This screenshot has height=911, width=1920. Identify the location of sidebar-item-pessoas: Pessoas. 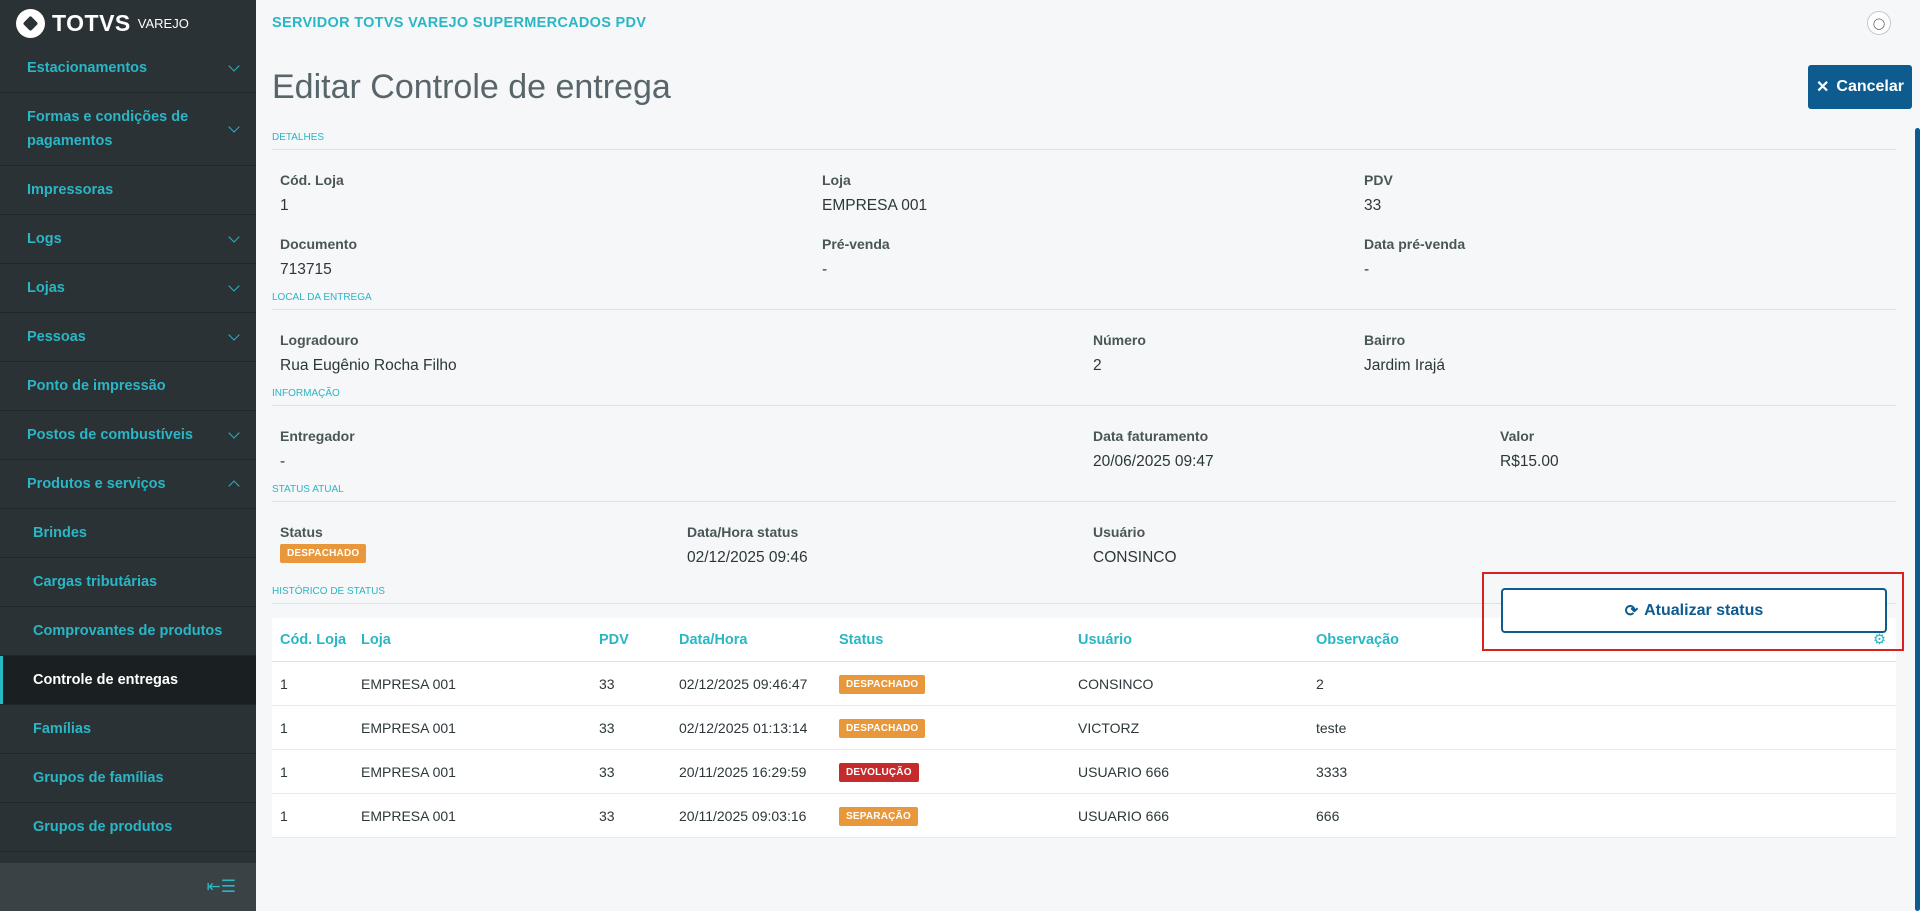
(128, 337).